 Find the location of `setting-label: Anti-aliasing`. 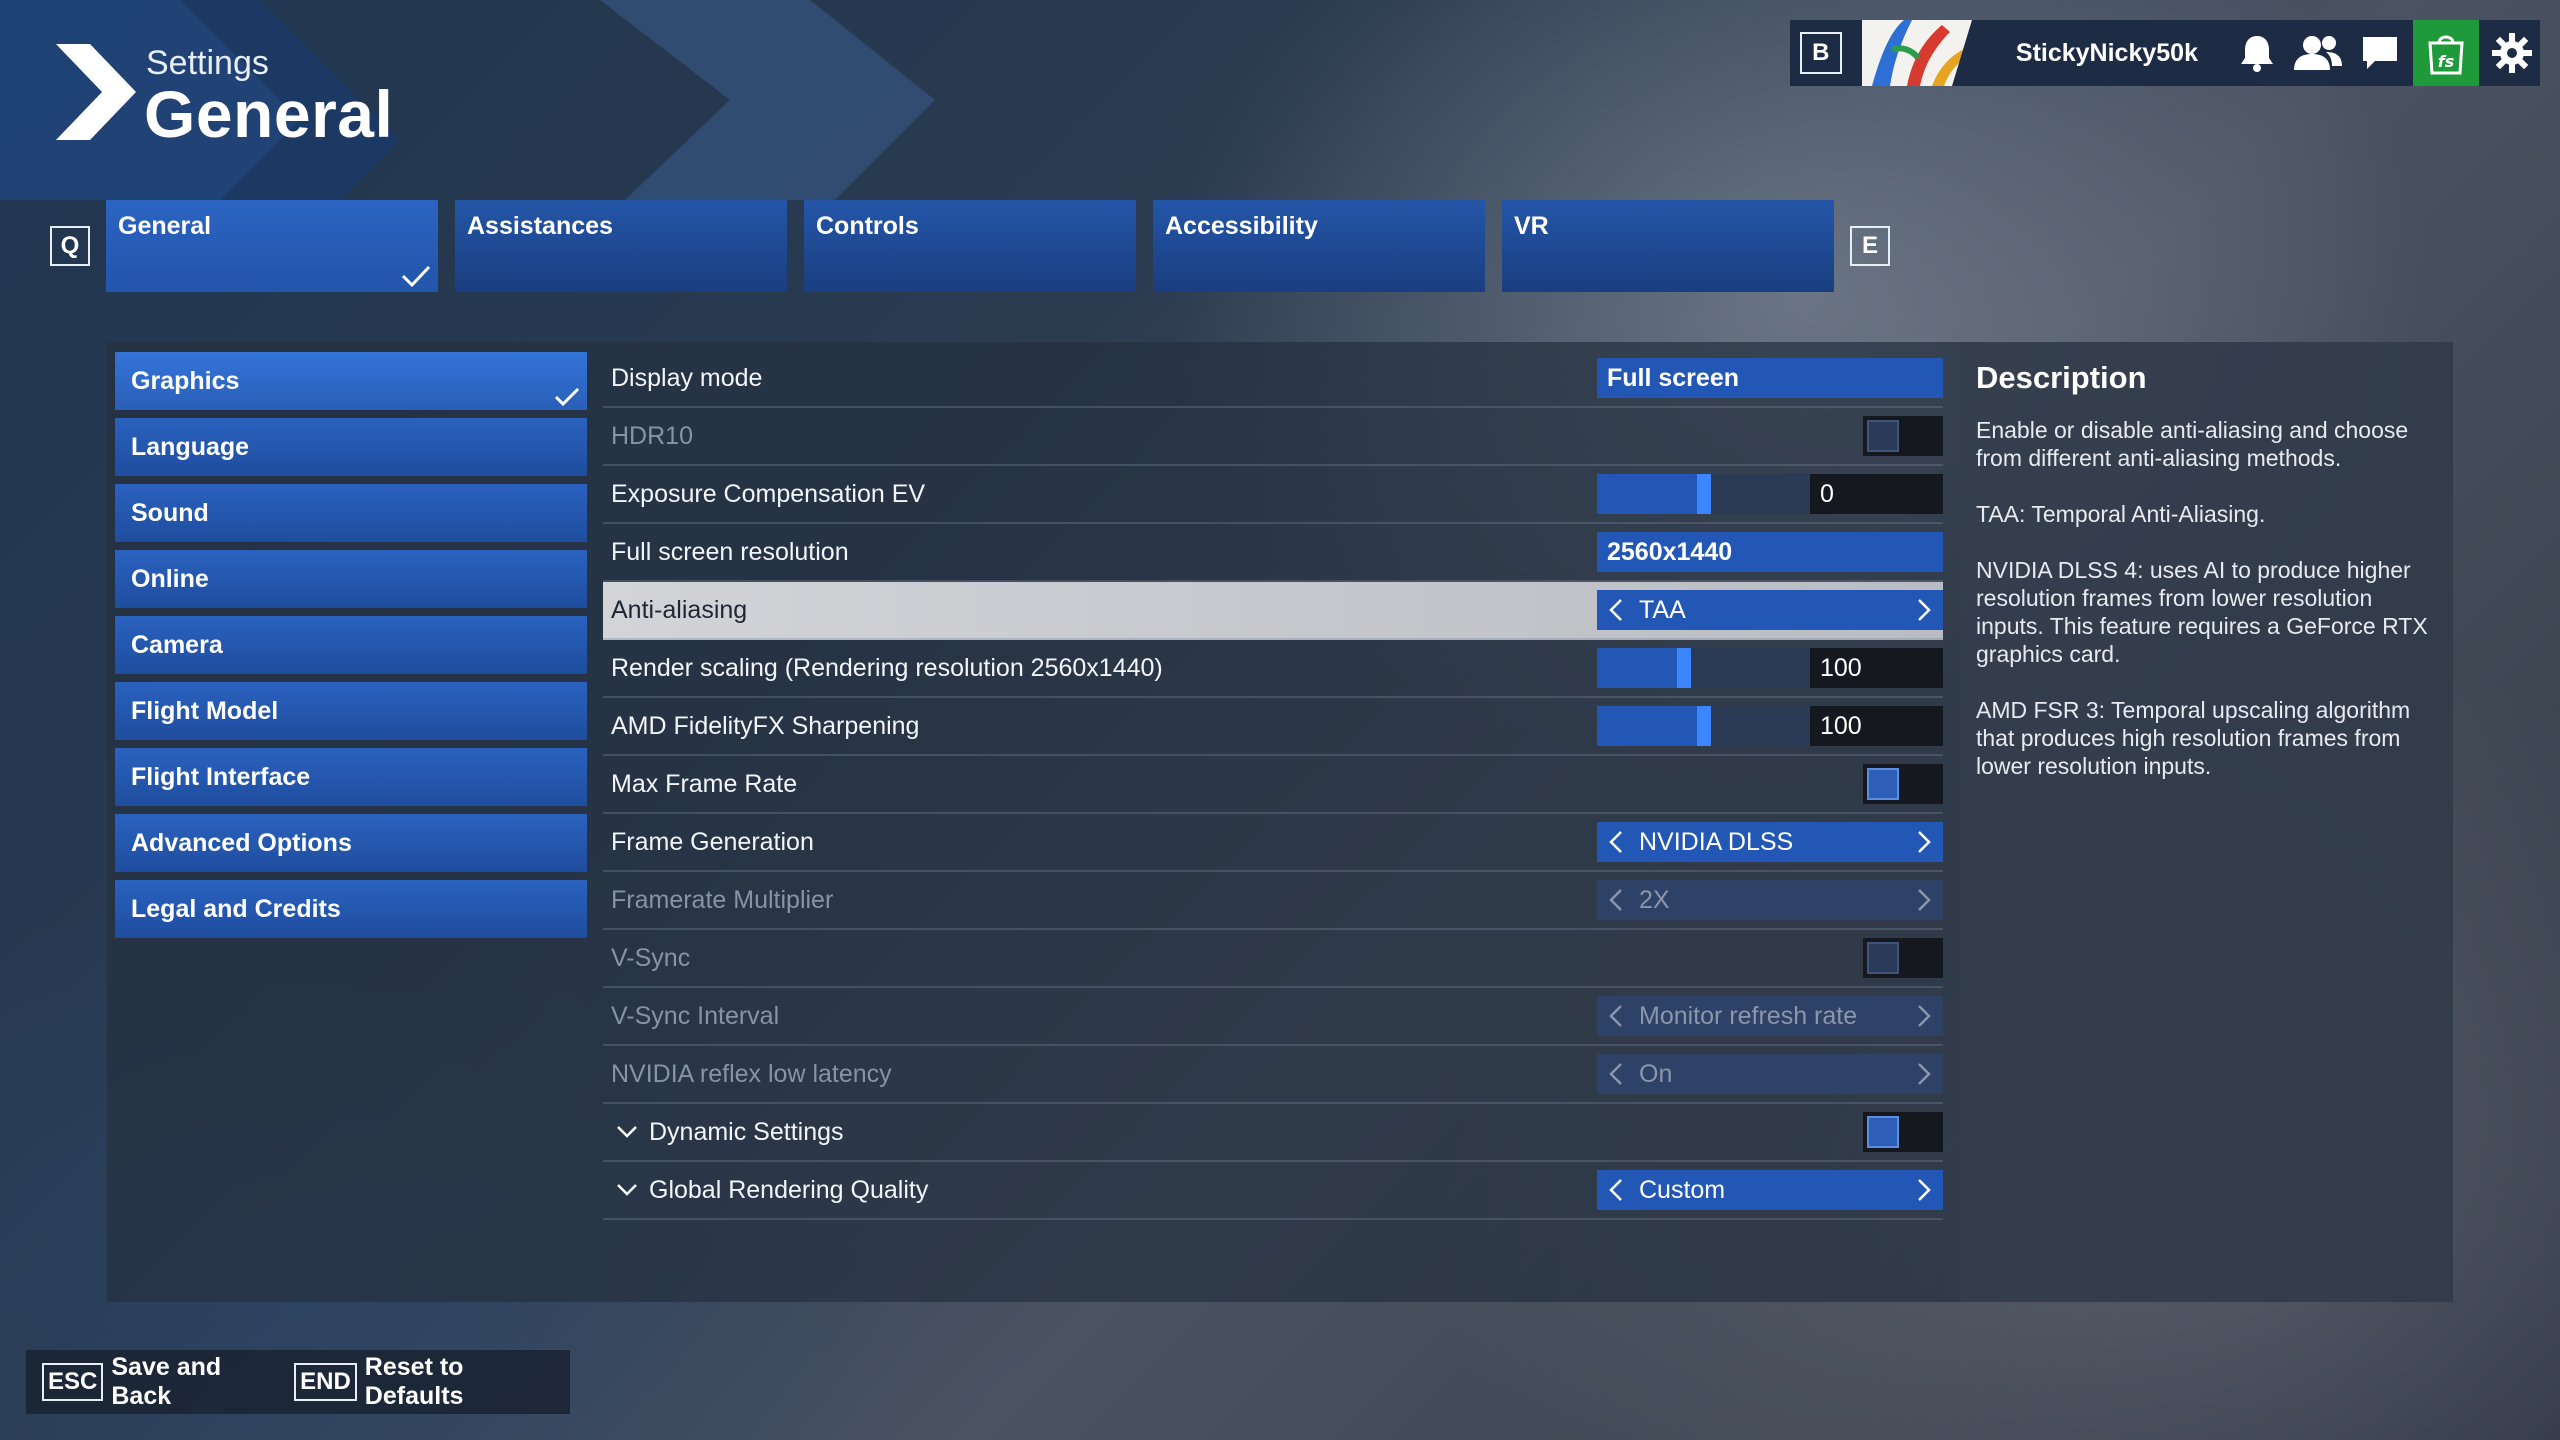

setting-label: Anti-aliasing is located at coordinates (679, 609).